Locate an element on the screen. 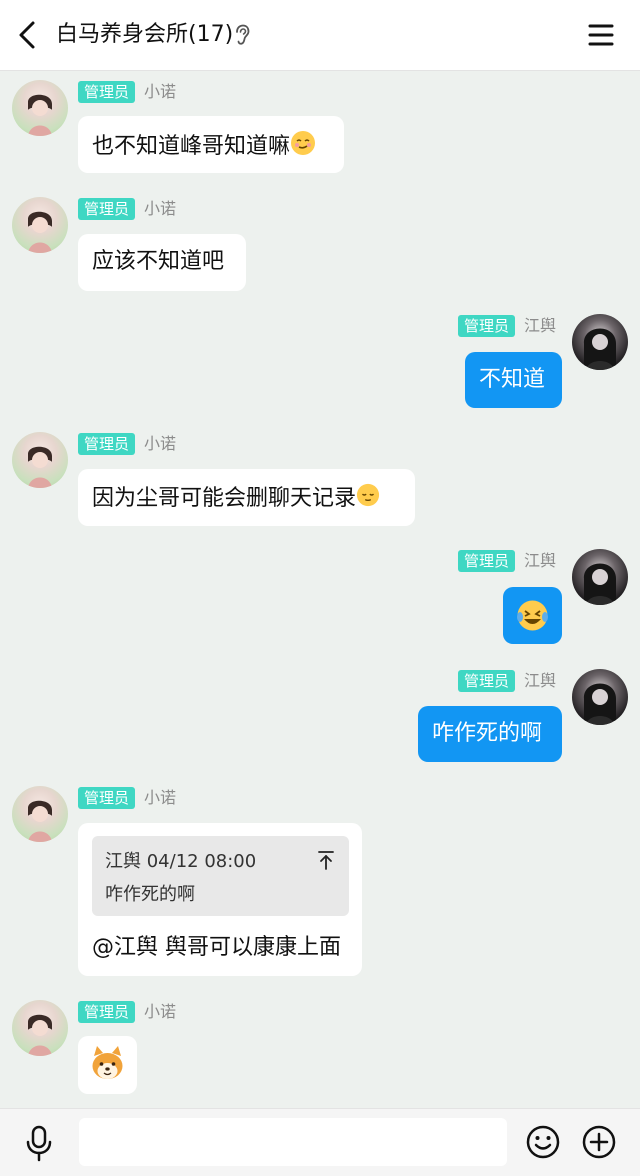  chat-title: 白马养身会所(17) is located at coordinates (144, 35).